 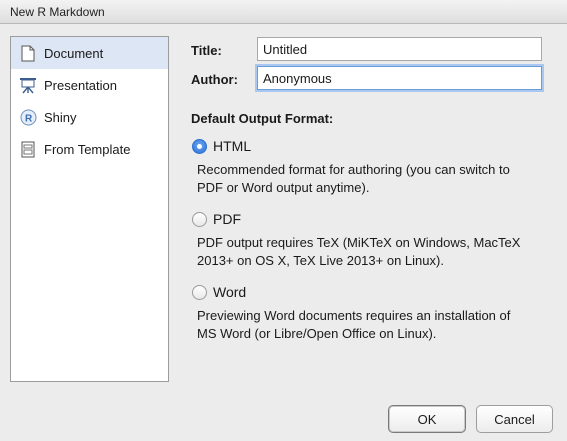 What do you see at coordinates (317, 333) in the screenshot?
I see `description-line: MS Word (or Libre/Open Office on Linux).` at bounding box center [317, 333].